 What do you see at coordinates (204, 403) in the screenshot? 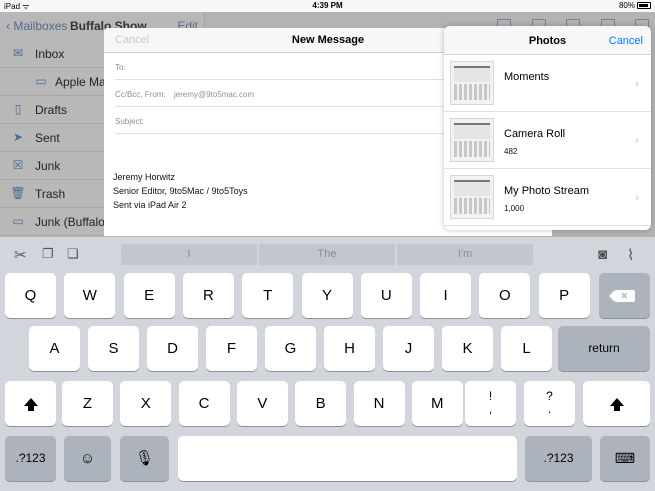
I see `key-c: C` at bounding box center [204, 403].